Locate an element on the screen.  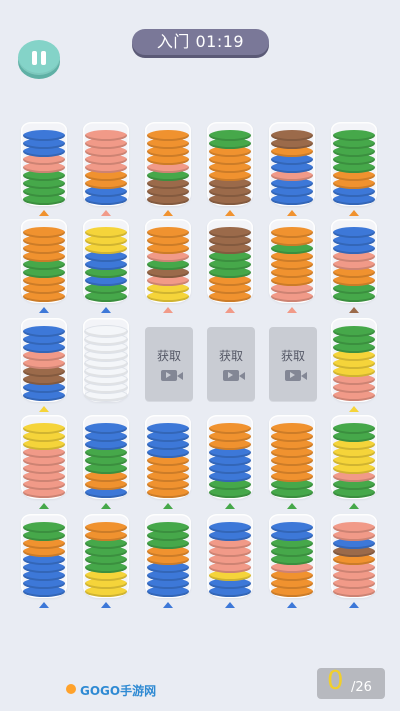
disc-white is located at coordinates (106, 331).